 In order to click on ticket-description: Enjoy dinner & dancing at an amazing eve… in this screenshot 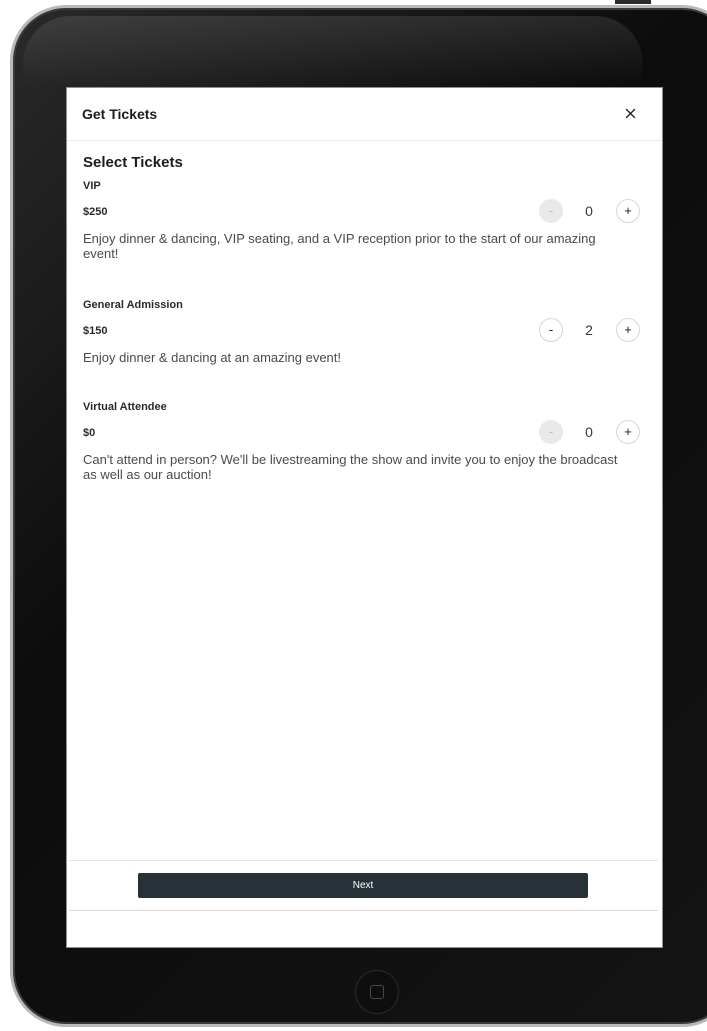, I will do `click(212, 357)`.